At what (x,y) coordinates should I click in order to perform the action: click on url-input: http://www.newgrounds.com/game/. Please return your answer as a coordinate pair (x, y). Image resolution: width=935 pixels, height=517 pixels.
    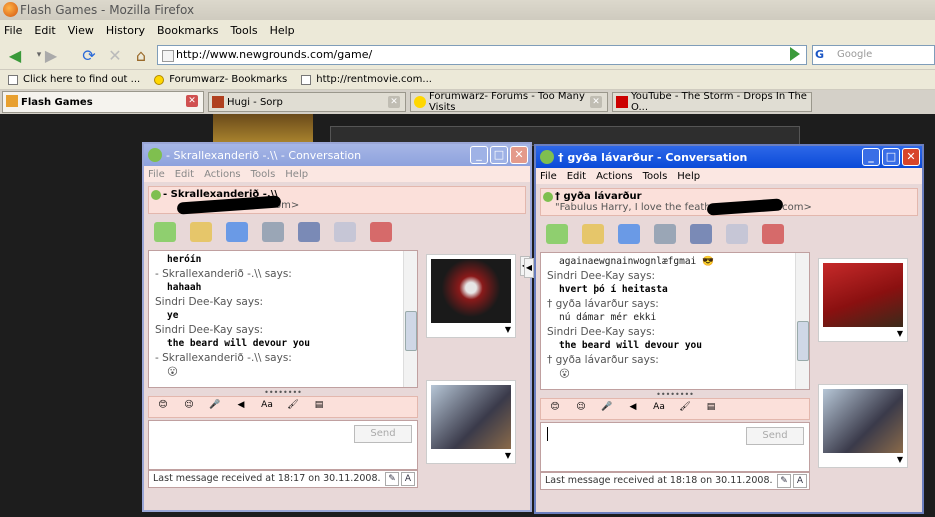
    Looking at the image, I should click on (482, 55).